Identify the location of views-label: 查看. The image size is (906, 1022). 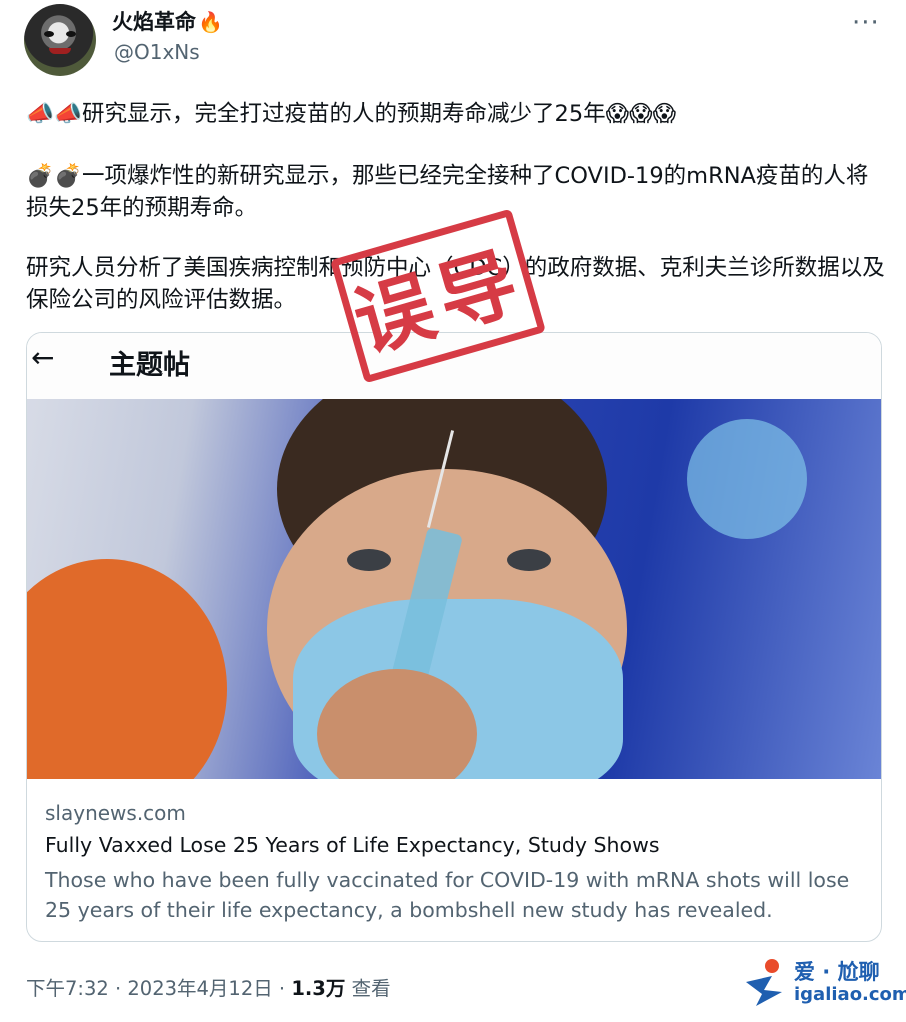
(368, 988).